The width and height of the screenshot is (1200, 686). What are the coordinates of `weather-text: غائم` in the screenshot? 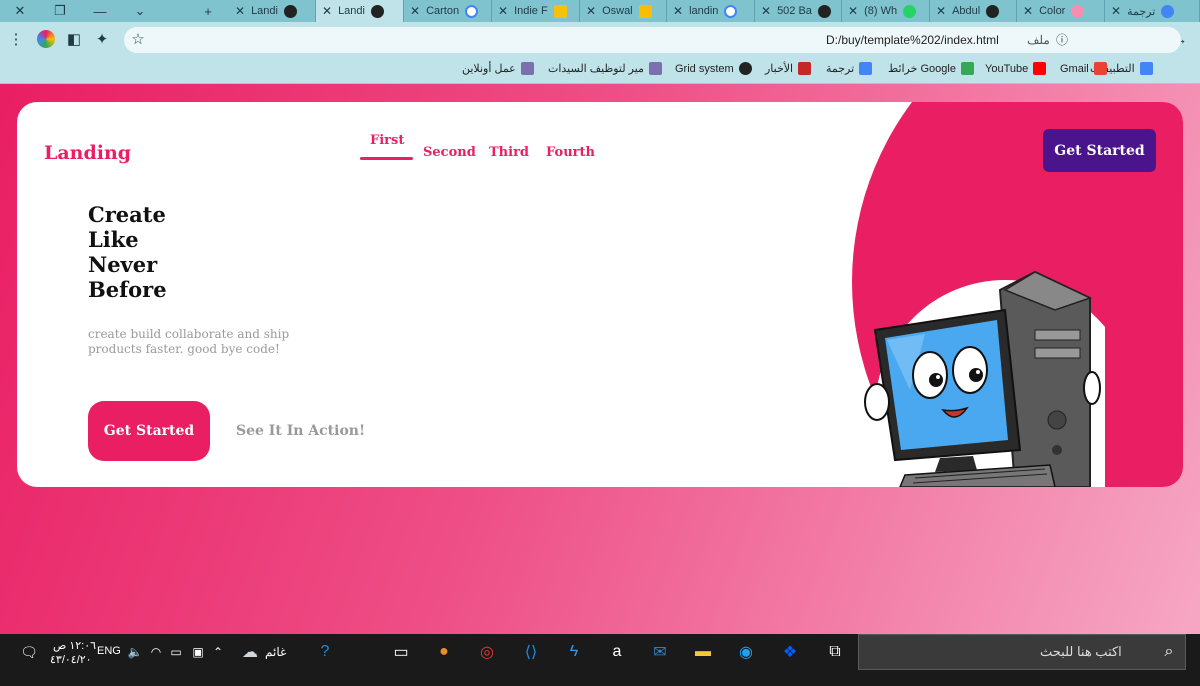 It's located at (275, 652).